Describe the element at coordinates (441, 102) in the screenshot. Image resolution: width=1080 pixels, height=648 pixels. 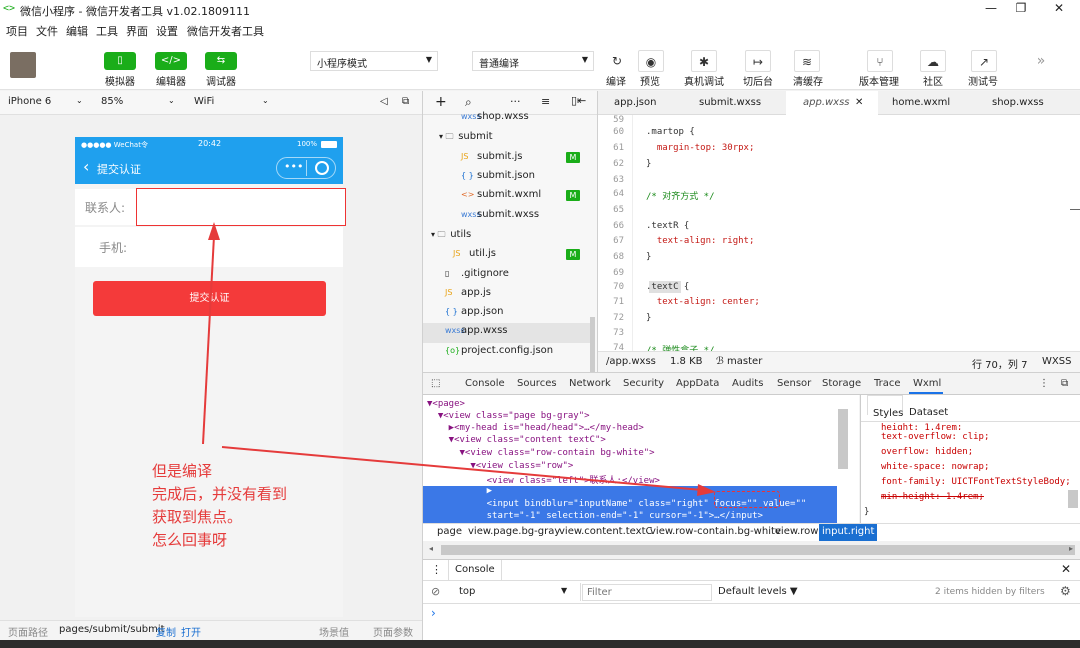
I see `add-icon: +` at that location.